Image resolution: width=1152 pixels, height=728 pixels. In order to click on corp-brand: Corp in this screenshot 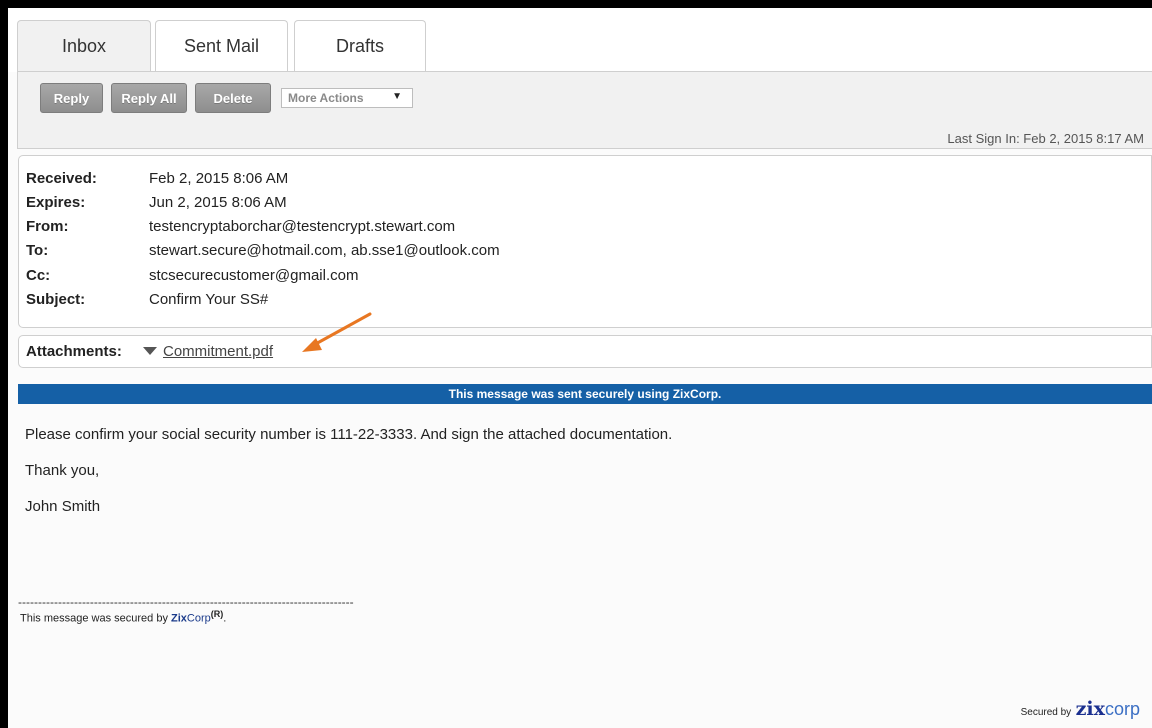, I will do `click(198, 618)`.